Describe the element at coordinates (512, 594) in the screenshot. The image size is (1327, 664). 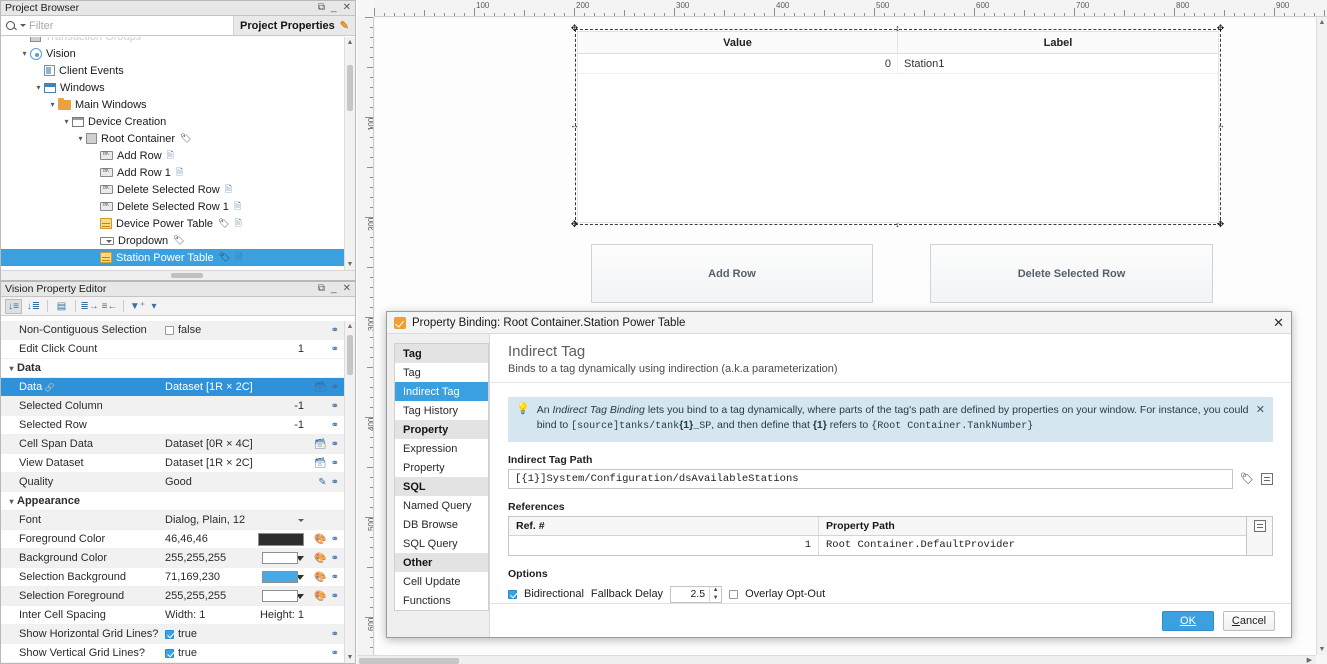
I see `bidirectional-checkbox` at that location.